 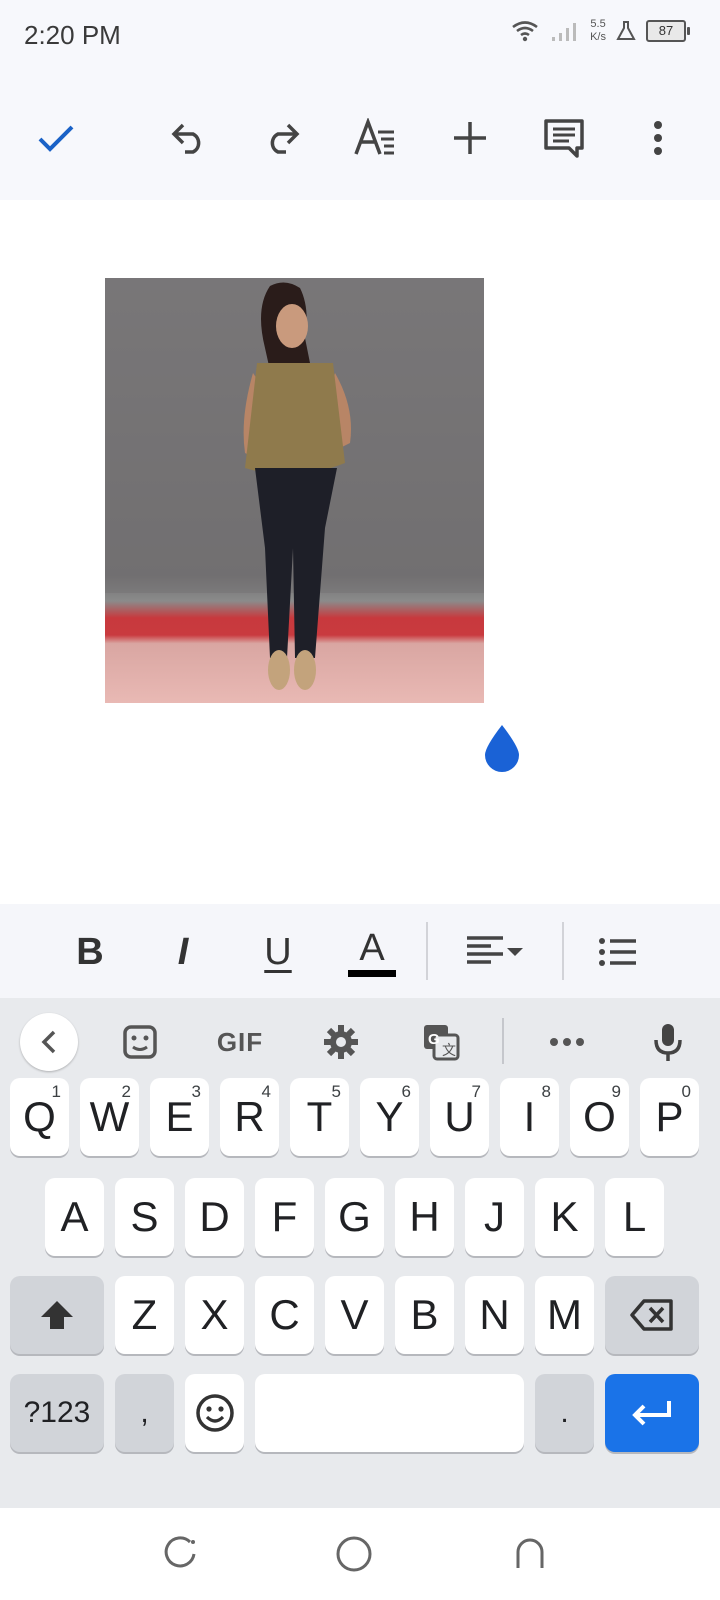 What do you see at coordinates (525, 31) in the screenshot?
I see `wifi-icon` at bounding box center [525, 31].